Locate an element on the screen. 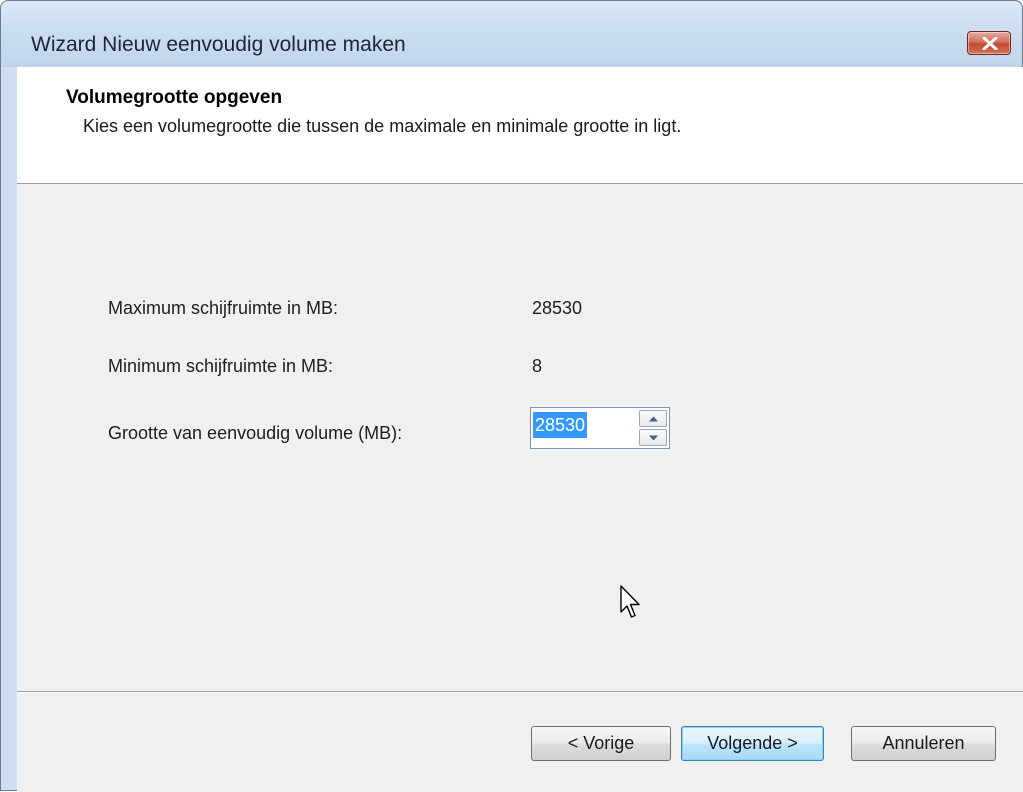 Image resolution: width=1023 pixels, height=792 pixels. cancel-button: Annuleren is located at coordinates (923, 743).